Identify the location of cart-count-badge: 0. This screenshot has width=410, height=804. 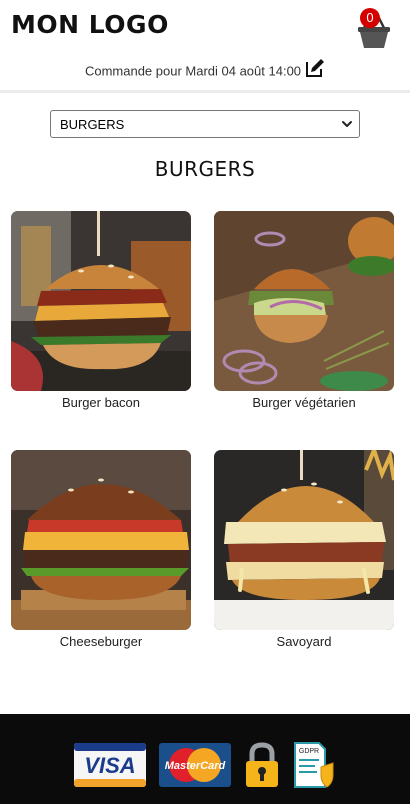
(370, 18).